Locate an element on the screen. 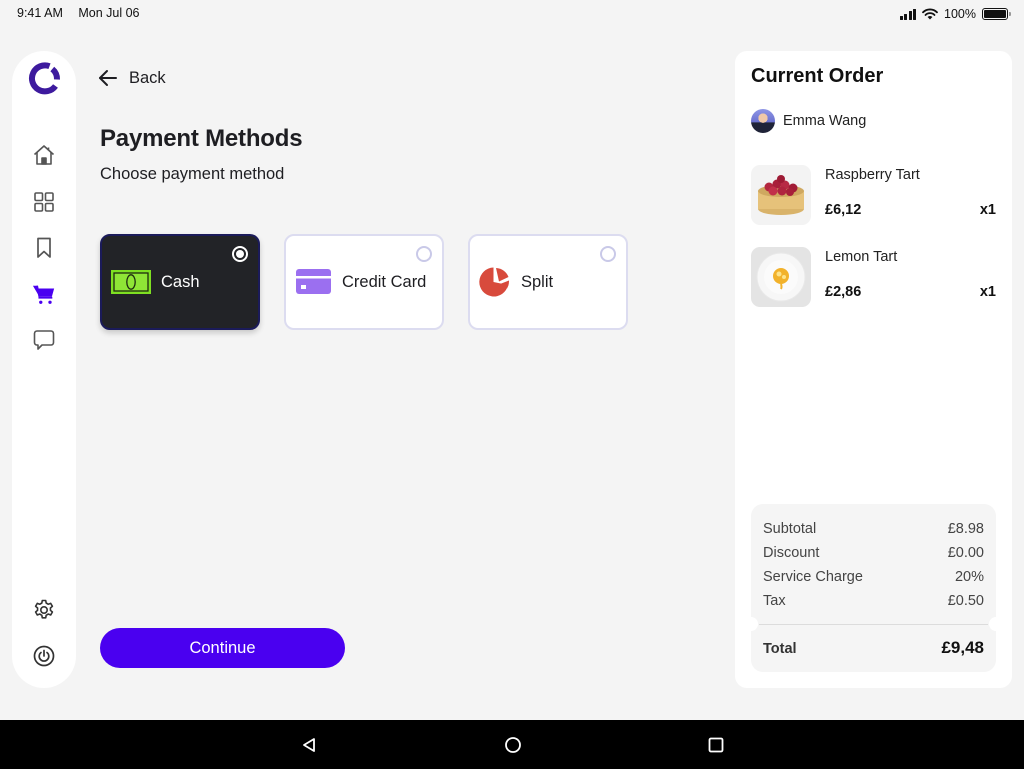 The image size is (1024, 769). status-bar: 9:41 AM Mon Jul 06 100% is located at coordinates (512, 14).